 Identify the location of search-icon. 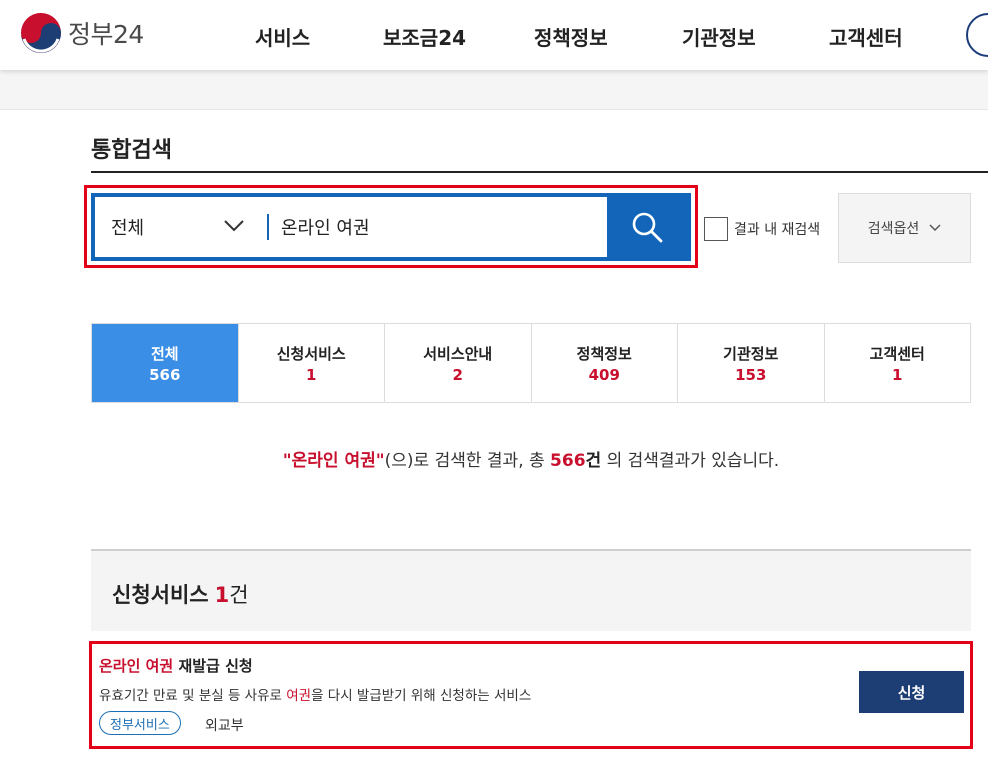
(647, 227).